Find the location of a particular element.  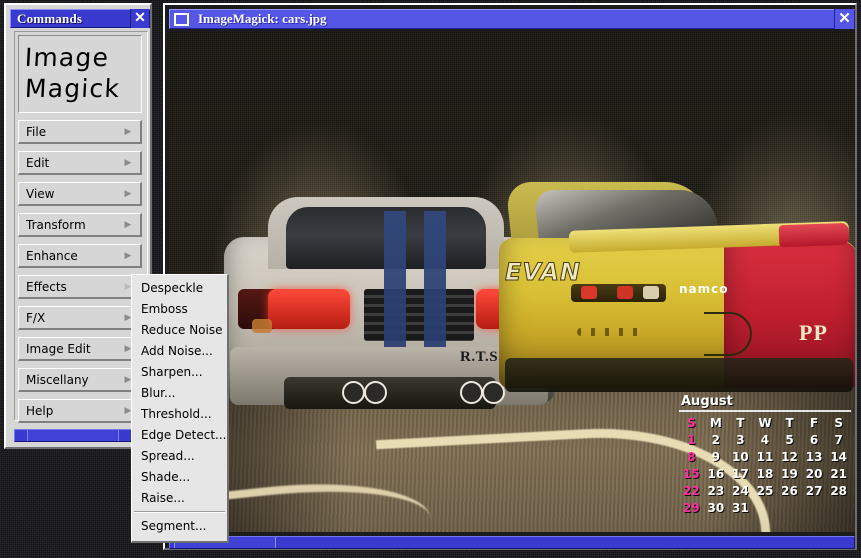

menu-item-reduce-noise: Reduce Noise is located at coordinates (179, 330).